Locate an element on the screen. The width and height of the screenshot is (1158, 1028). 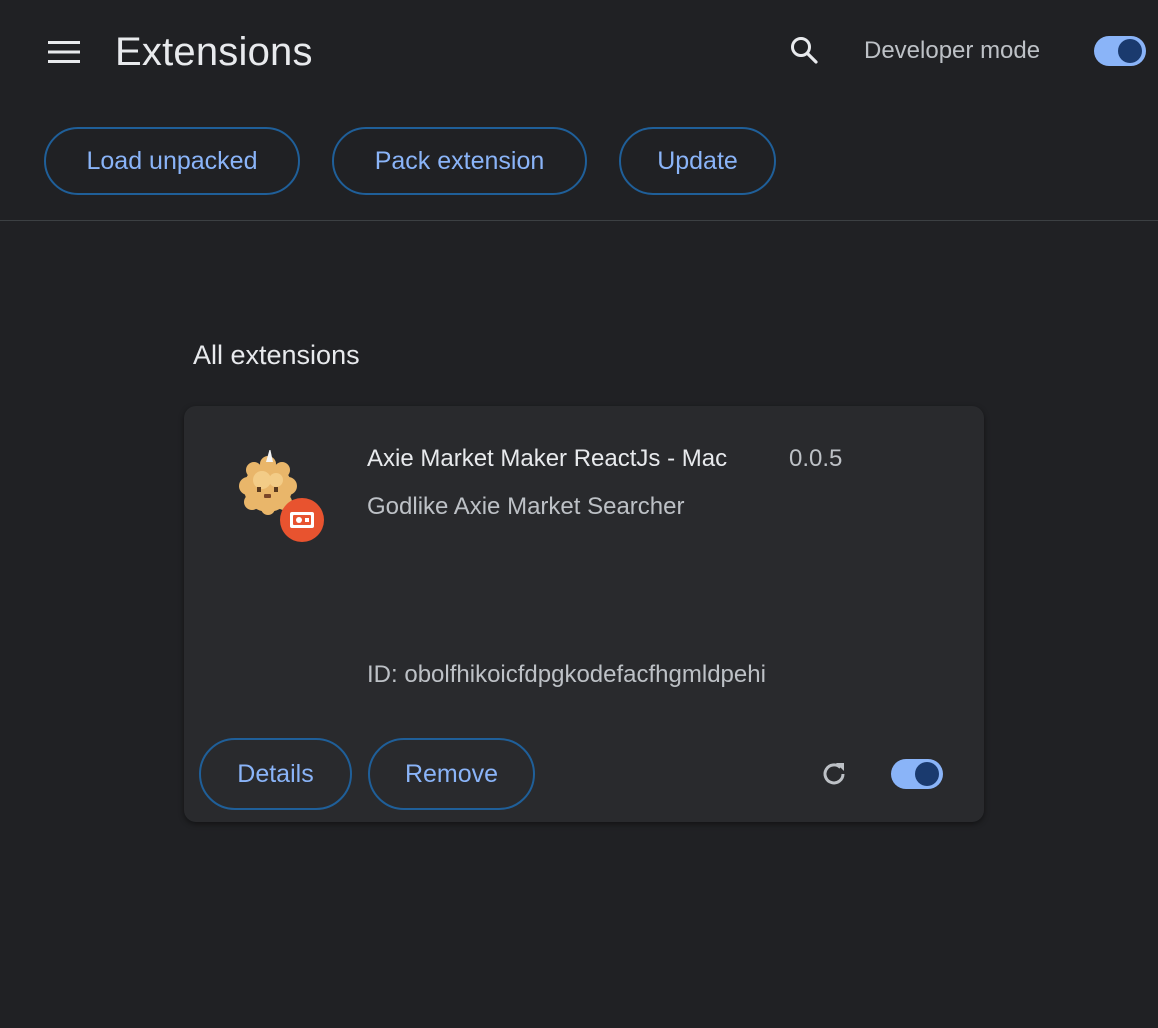
hamburger-menu-icon is located at coordinates (64, 52).